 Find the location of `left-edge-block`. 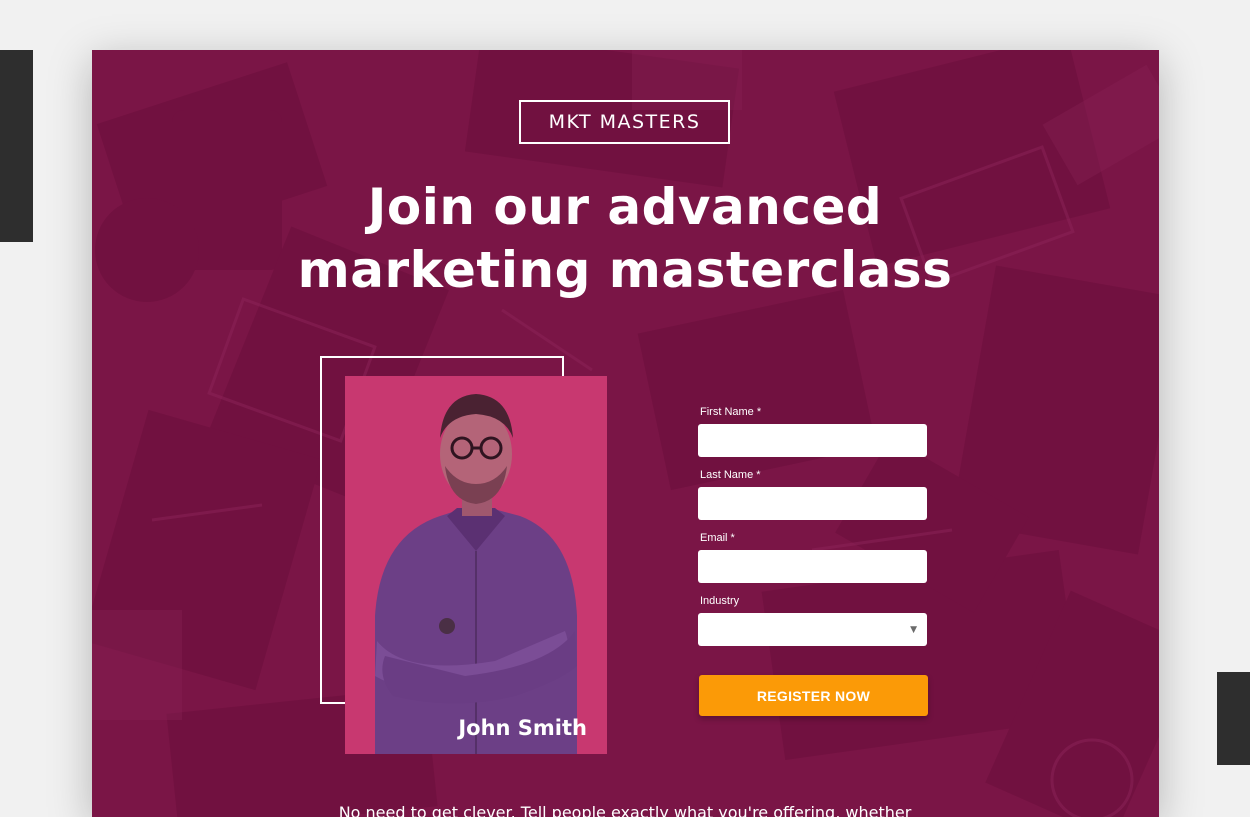

left-edge-block is located at coordinates (16, 146).